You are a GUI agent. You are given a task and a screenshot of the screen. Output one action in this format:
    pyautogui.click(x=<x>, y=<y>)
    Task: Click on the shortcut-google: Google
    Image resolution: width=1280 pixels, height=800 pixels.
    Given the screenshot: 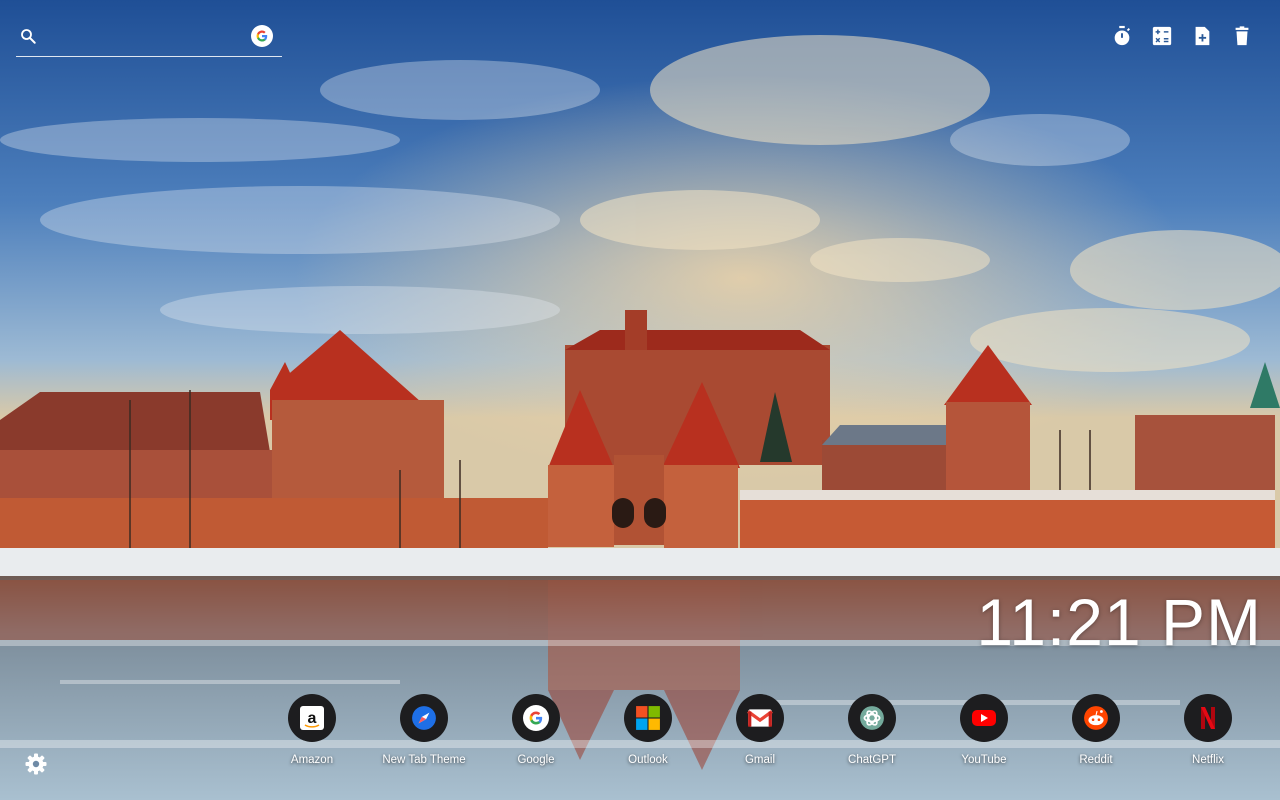 What is the action you would take?
    pyautogui.click(x=536, y=730)
    